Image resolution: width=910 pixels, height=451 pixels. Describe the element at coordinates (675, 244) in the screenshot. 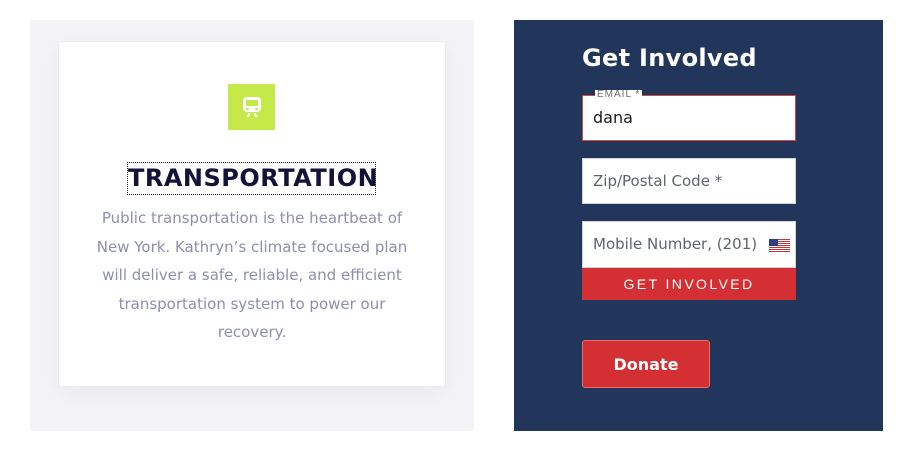

I see `mobile-placeholder: Mobile Number, (201)` at that location.